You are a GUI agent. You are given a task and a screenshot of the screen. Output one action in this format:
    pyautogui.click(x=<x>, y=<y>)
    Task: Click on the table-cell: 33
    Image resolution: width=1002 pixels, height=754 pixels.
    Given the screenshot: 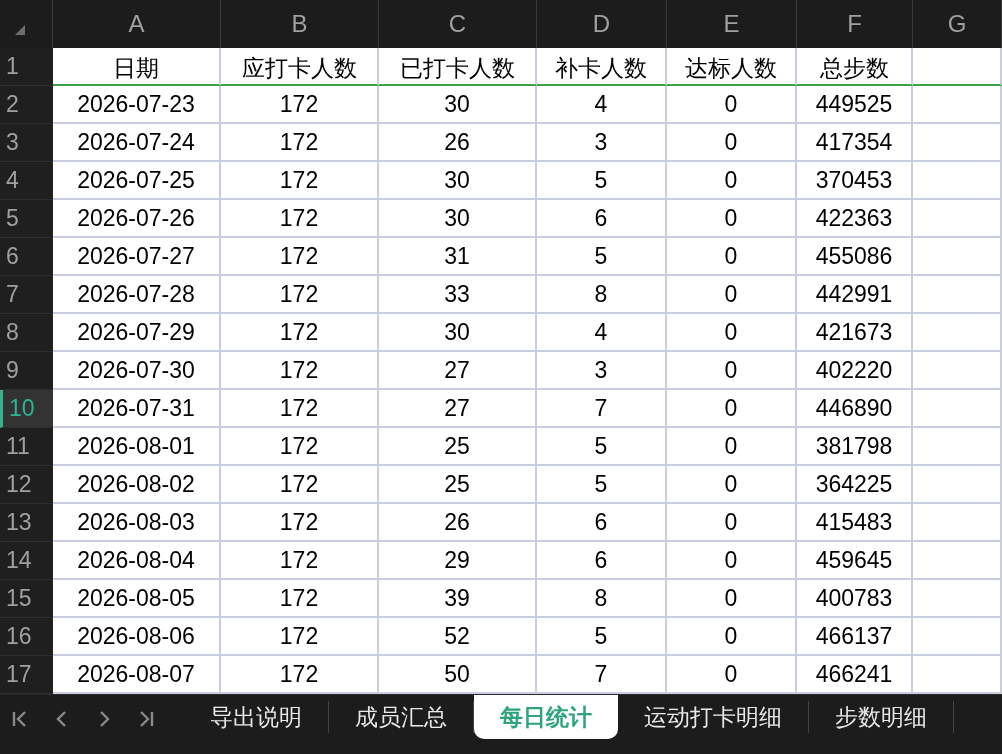 What is the action you would take?
    pyautogui.click(x=458, y=295)
    